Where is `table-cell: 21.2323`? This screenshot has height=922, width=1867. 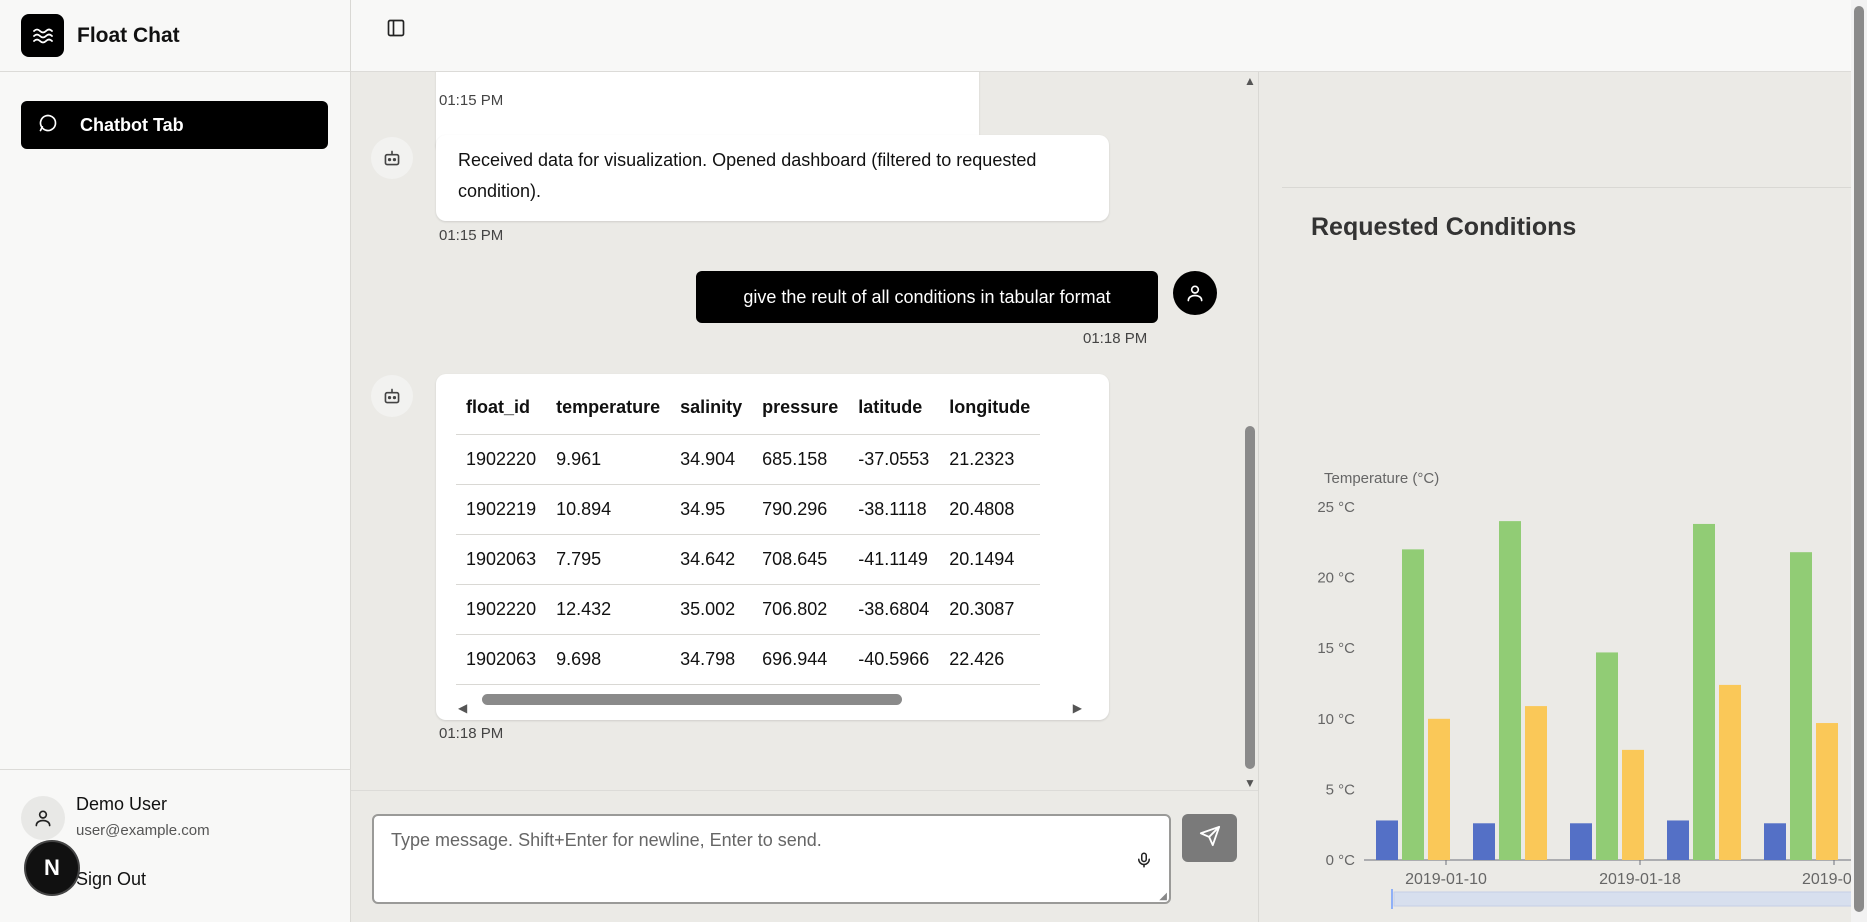 table-cell: 21.2323 is located at coordinates (990, 459).